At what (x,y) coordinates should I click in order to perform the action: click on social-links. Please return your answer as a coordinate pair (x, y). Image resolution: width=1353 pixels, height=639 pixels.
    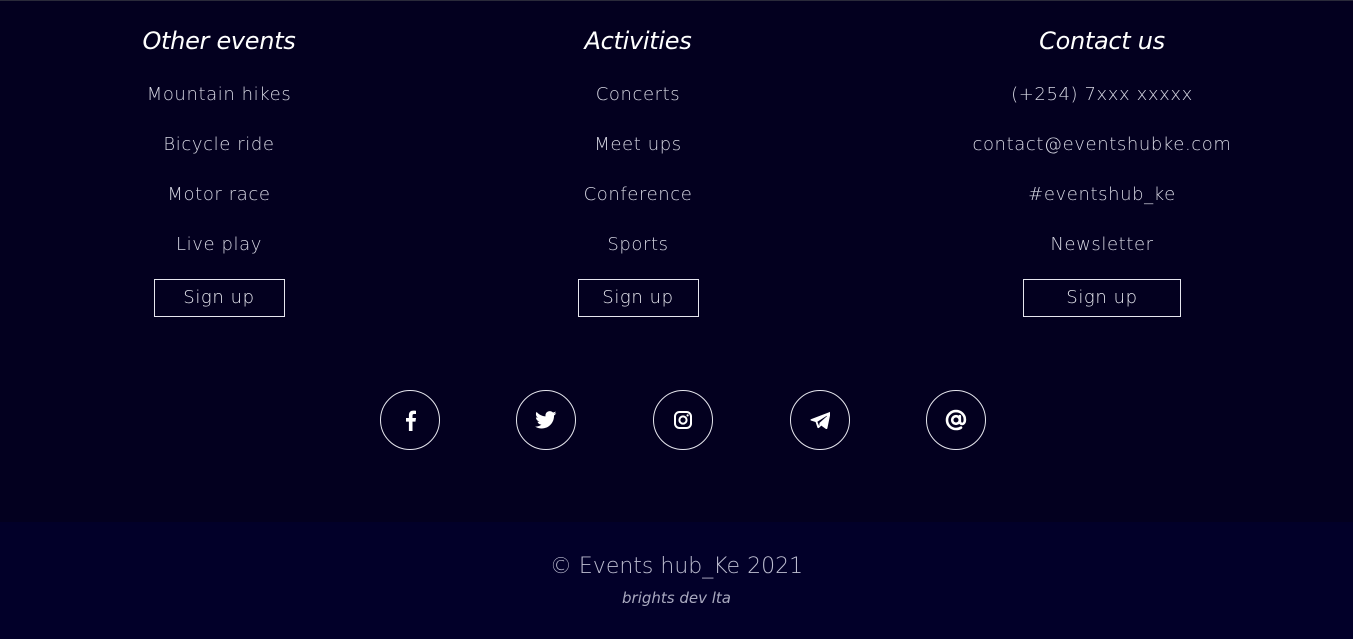
    Looking at the image, I should click on (676, 421).